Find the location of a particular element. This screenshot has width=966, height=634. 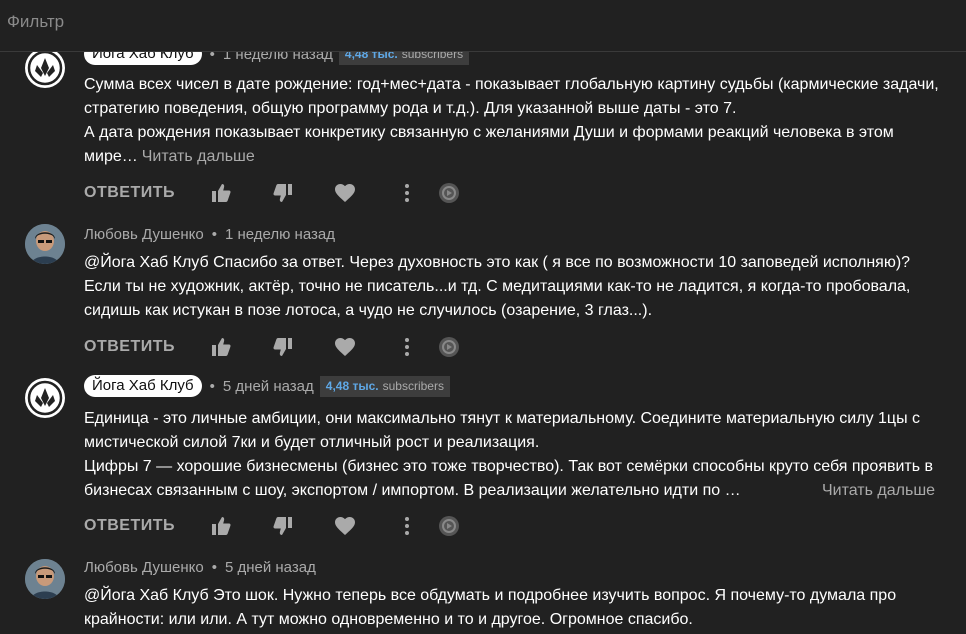

subscribers-count: 4,48 тыс. is located at coordinates (352, 385).